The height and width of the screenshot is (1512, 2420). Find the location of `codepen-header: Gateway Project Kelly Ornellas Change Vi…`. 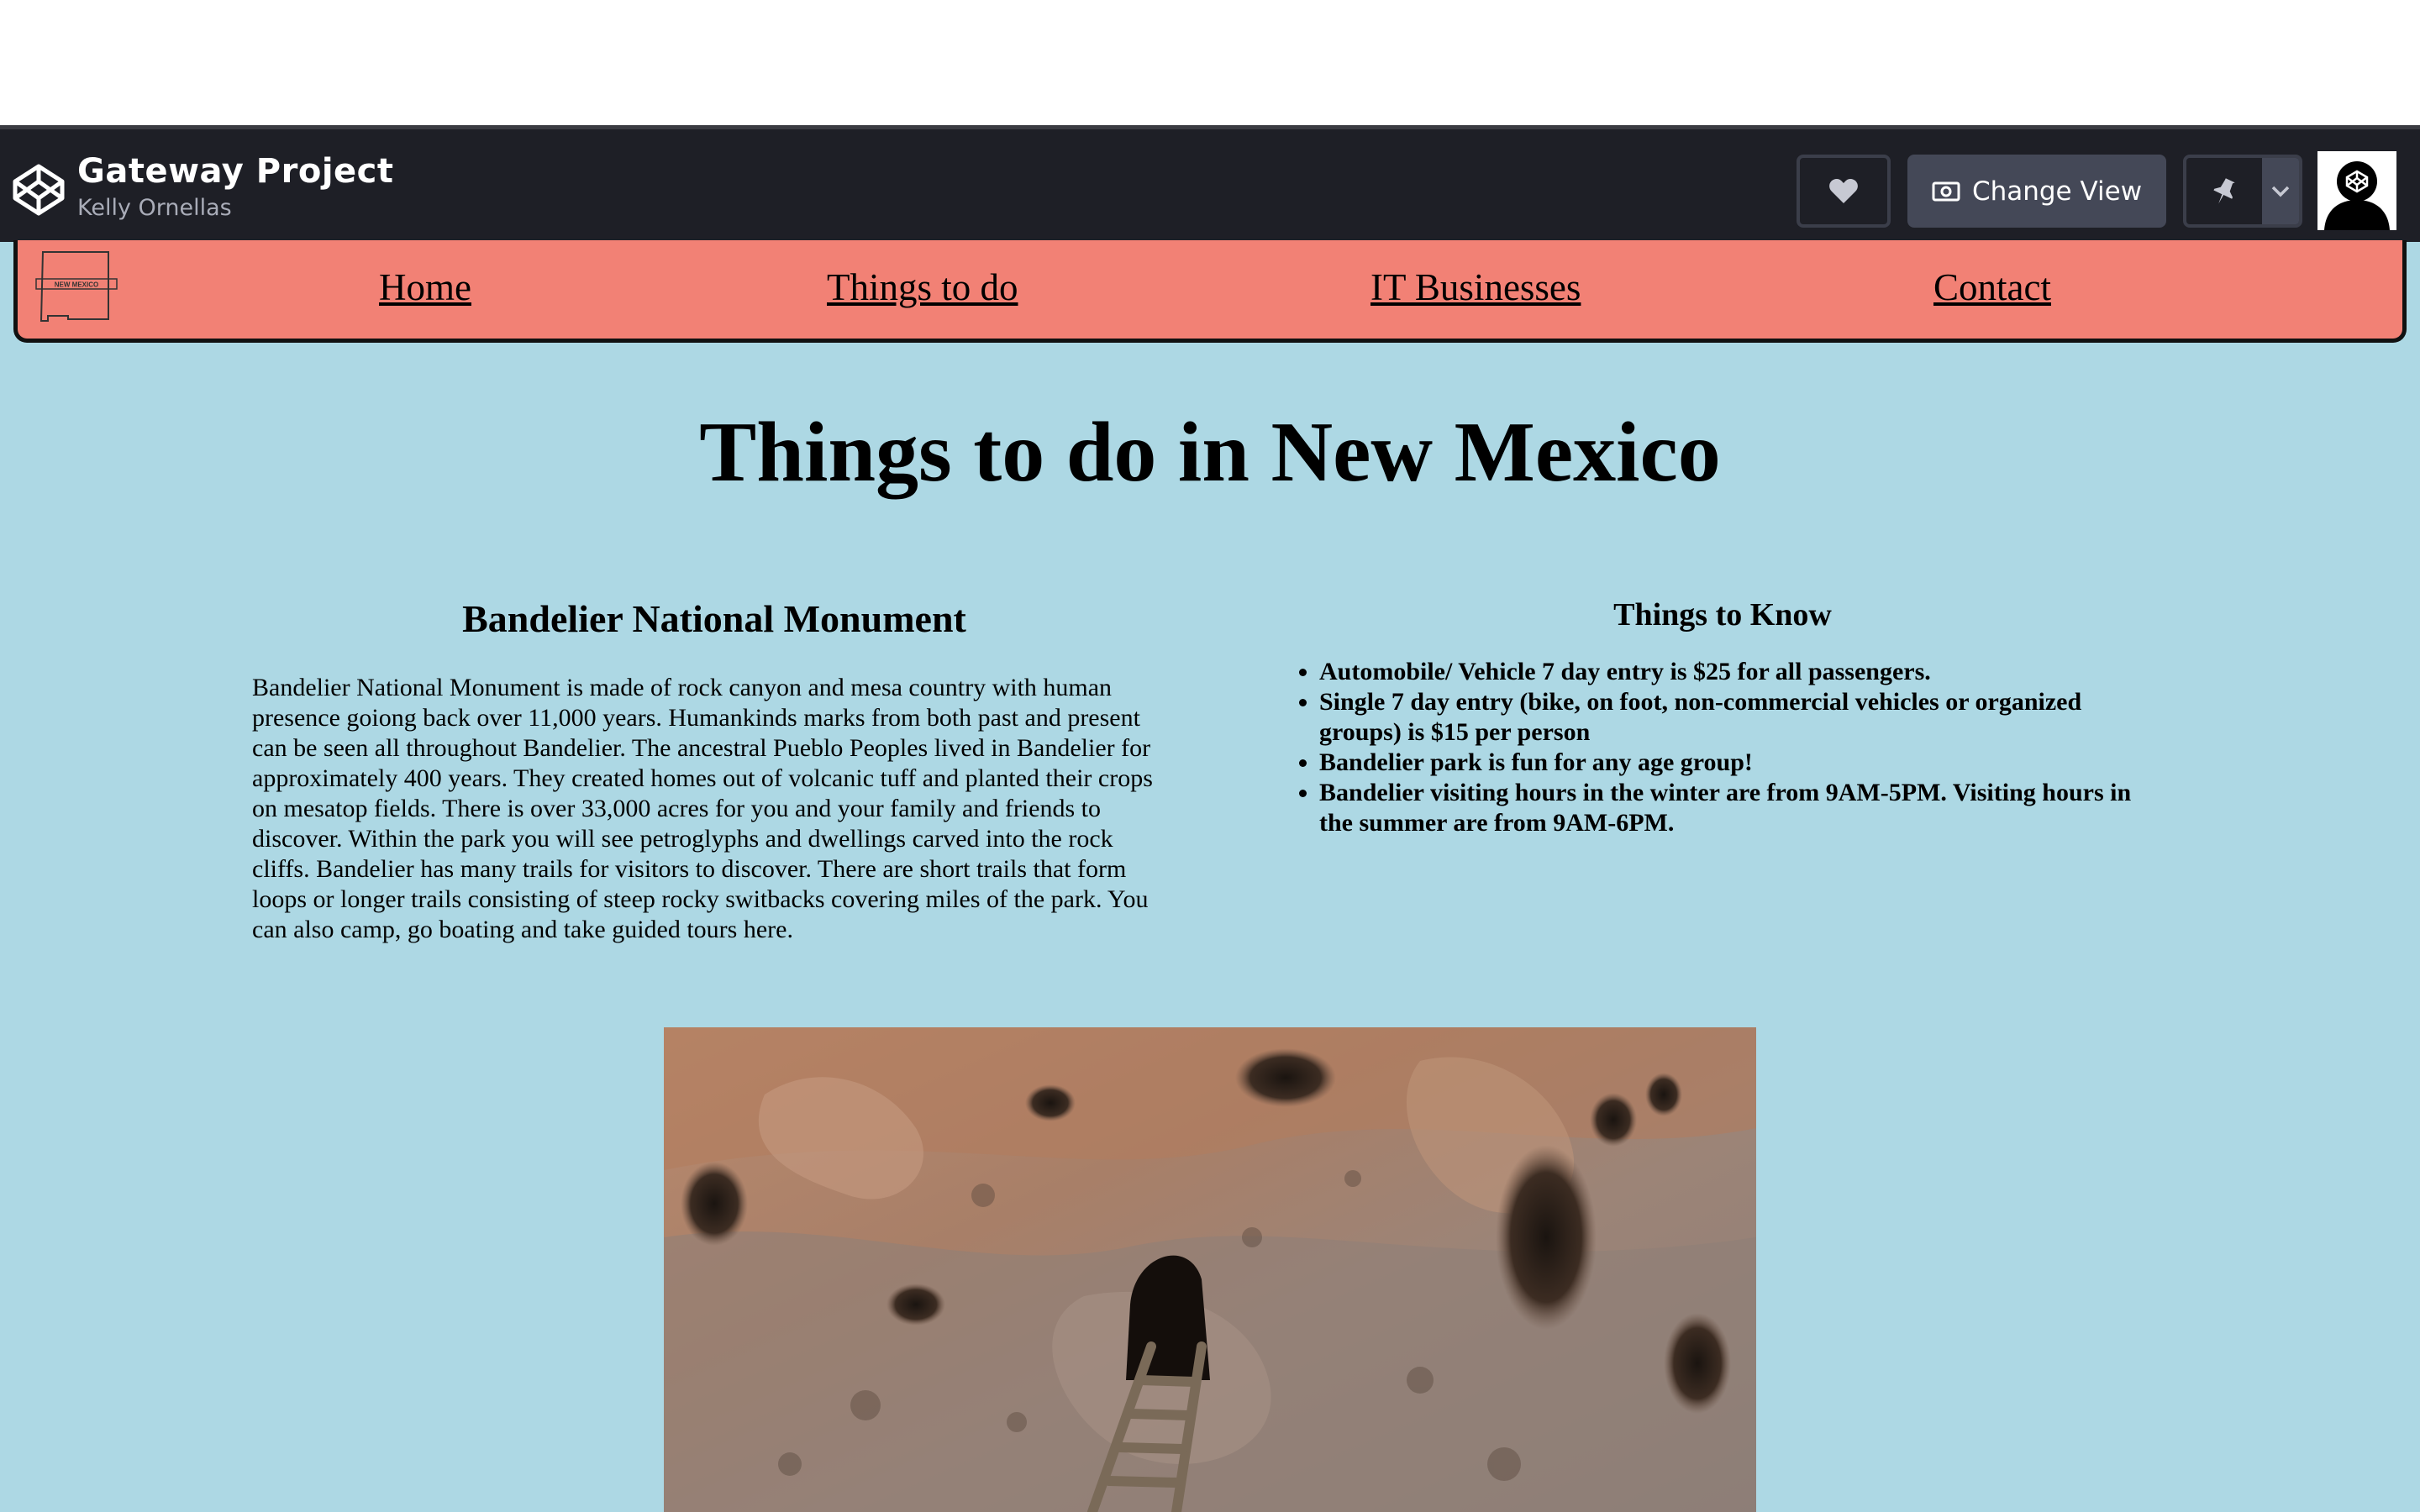

codepen-header: Gateway Project Kelly Ornellas Change Vi… is located at coordinates (1210, 183).